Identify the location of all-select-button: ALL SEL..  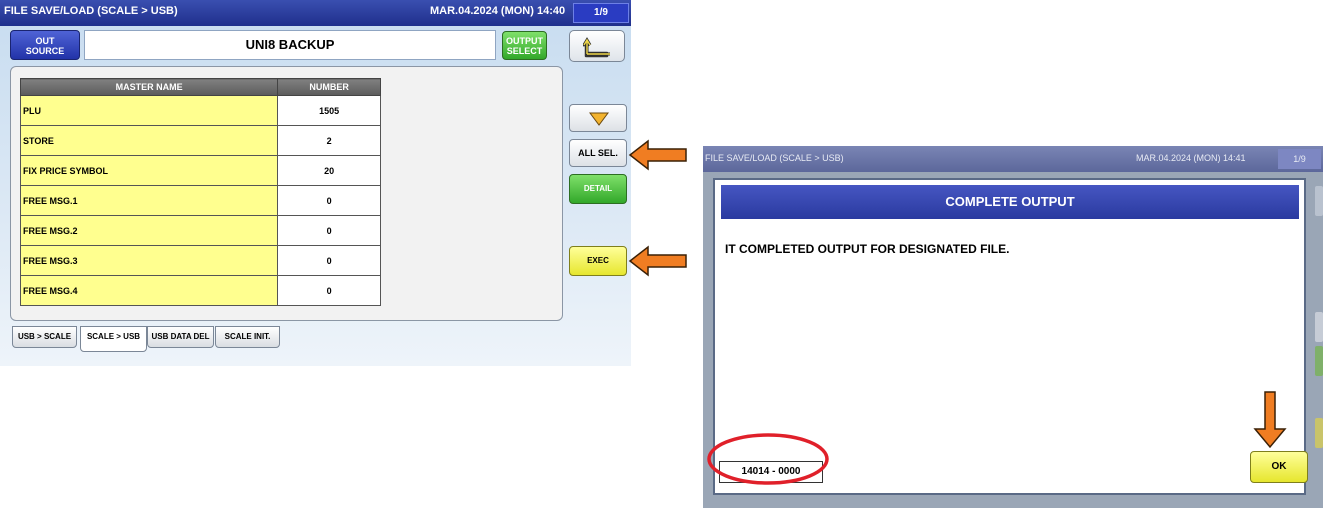
(598, 153).